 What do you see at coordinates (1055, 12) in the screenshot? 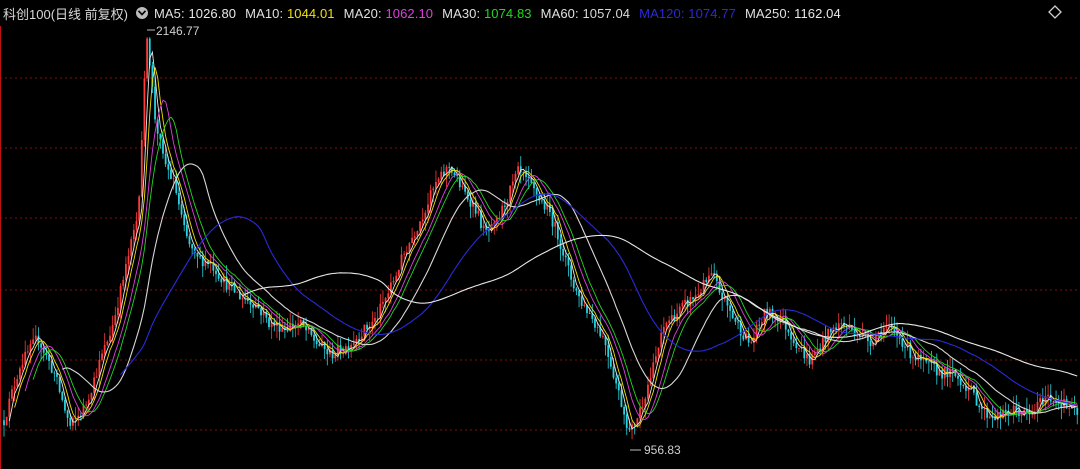
I see `diamond-settings-icon` at bounding box center [1055, 12].